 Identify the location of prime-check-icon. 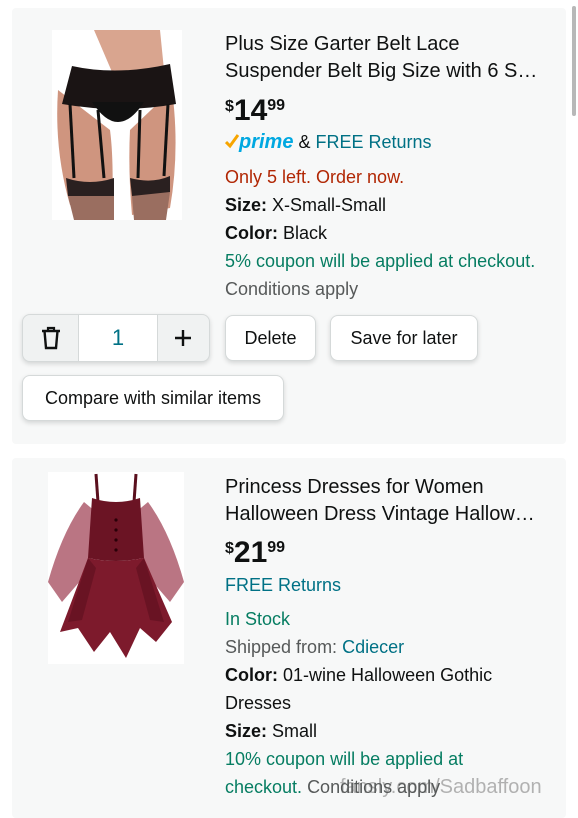
(232, 141).